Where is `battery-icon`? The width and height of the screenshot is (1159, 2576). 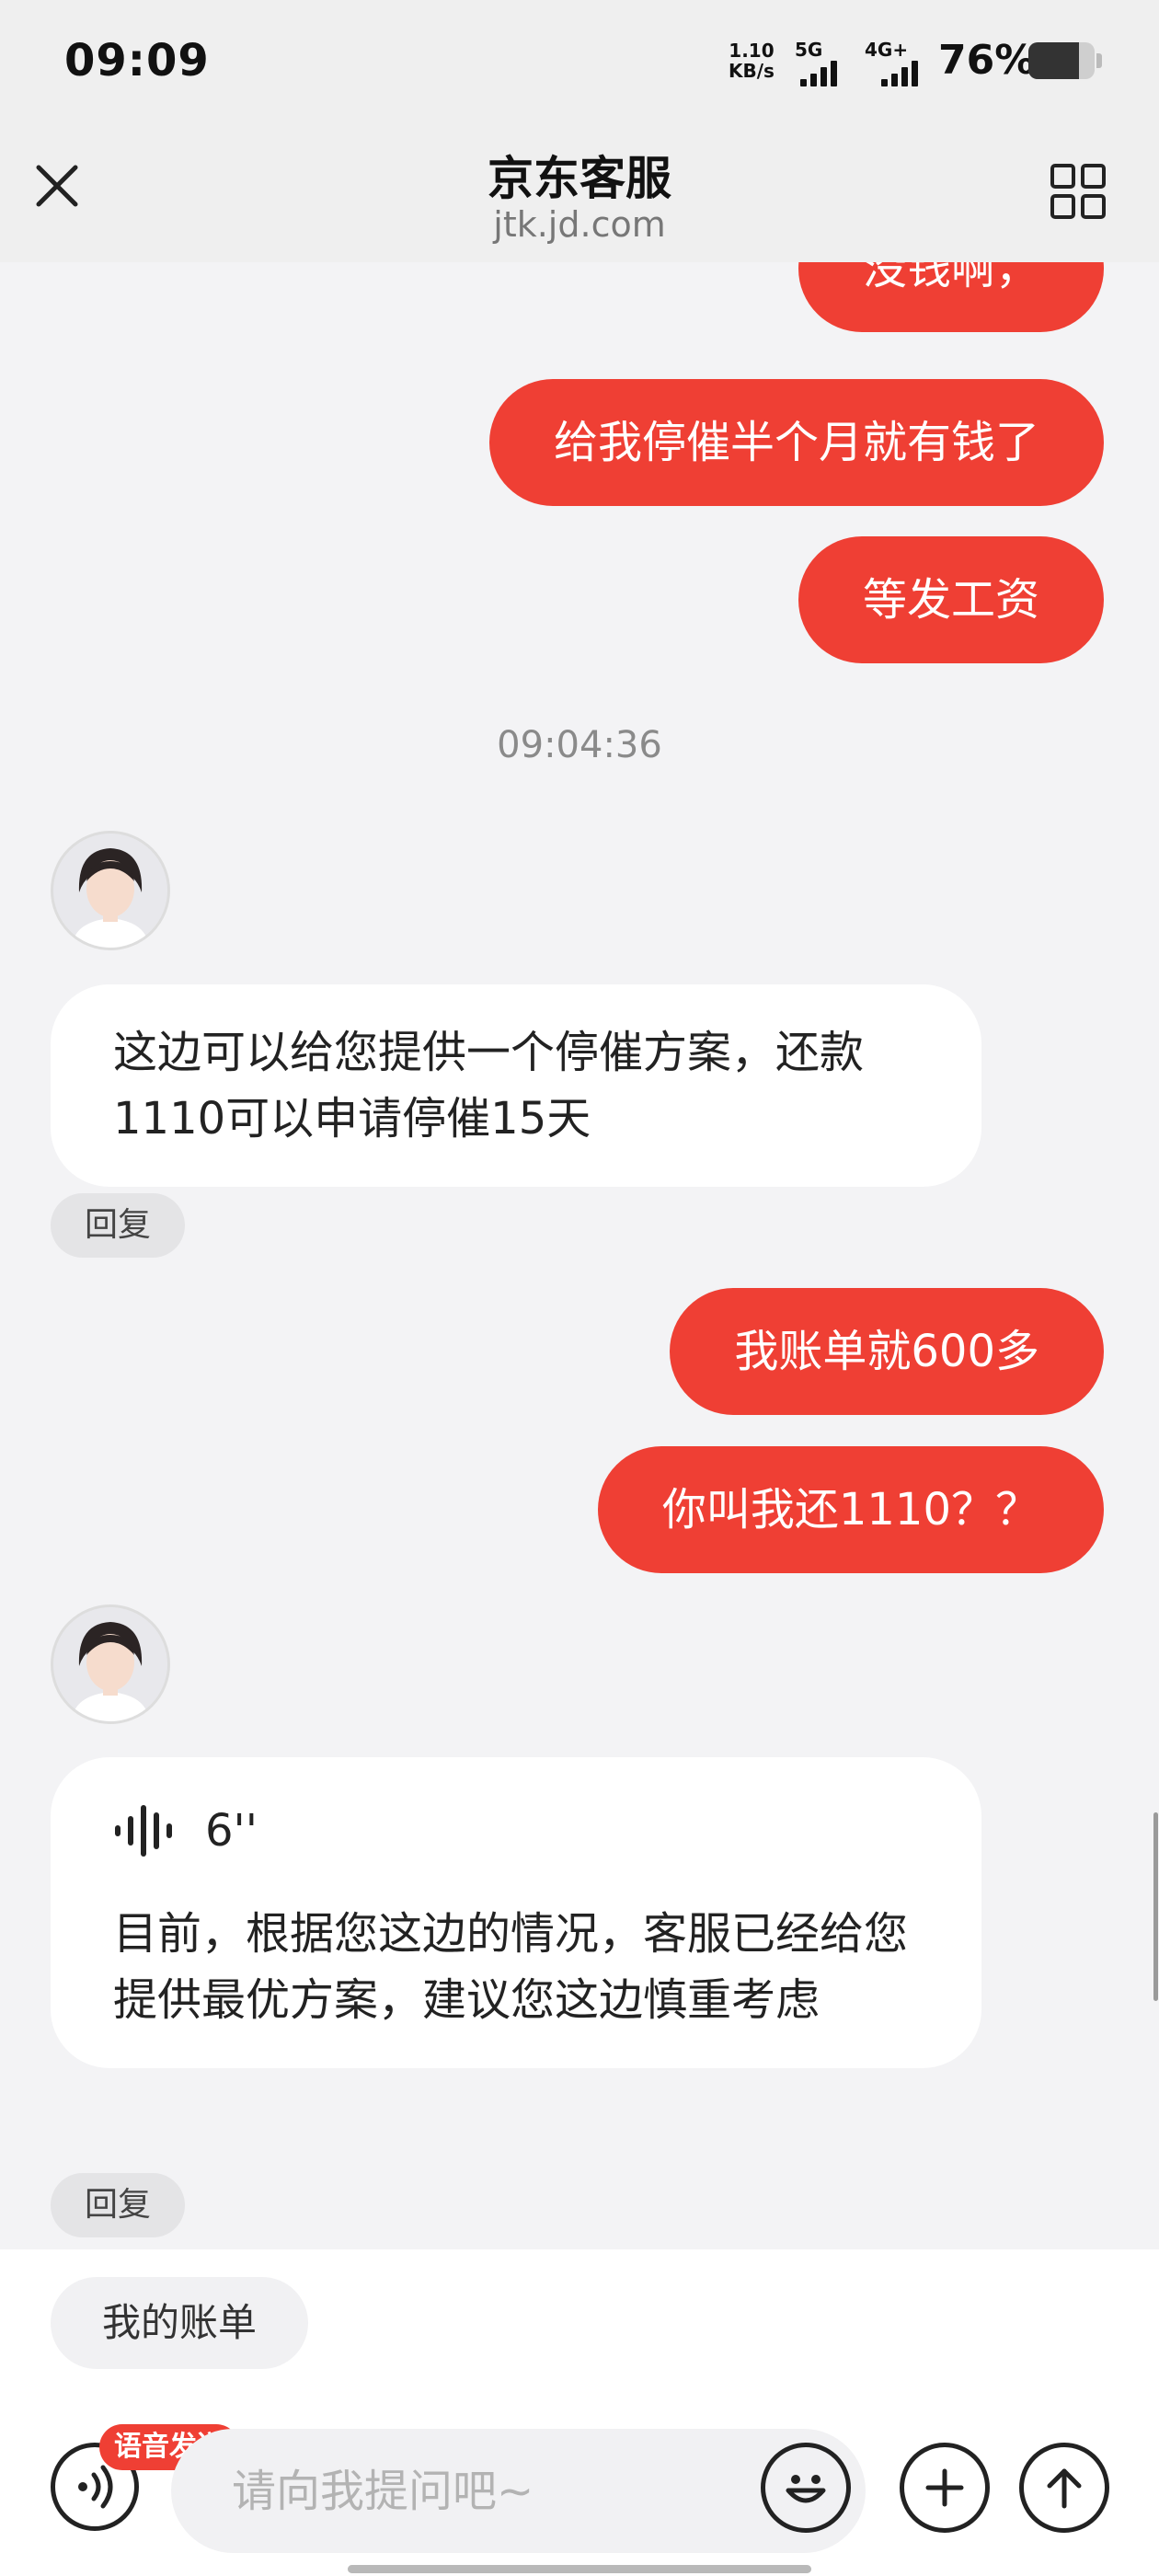 battery-icon is located at coordinates (1061, 60).